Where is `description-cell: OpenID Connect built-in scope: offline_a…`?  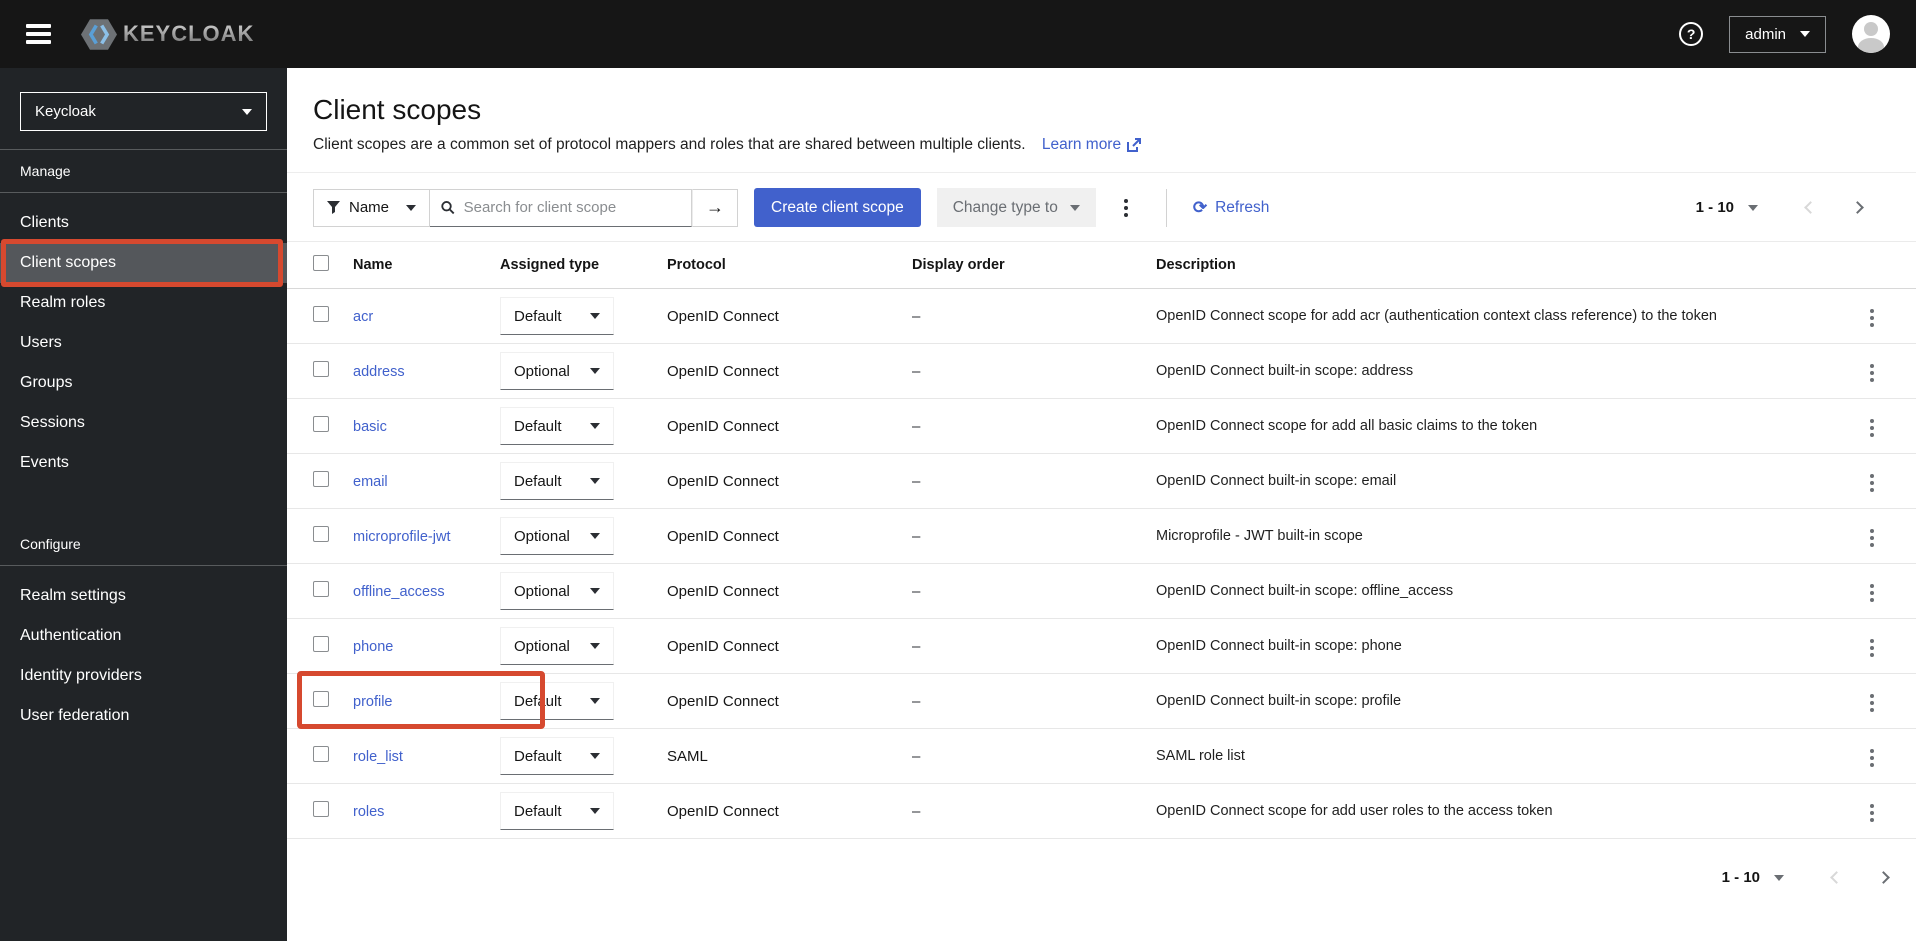 description-cell: OpenID Connect built-in scope: offline_a… is located at coordinates (1492, 591).